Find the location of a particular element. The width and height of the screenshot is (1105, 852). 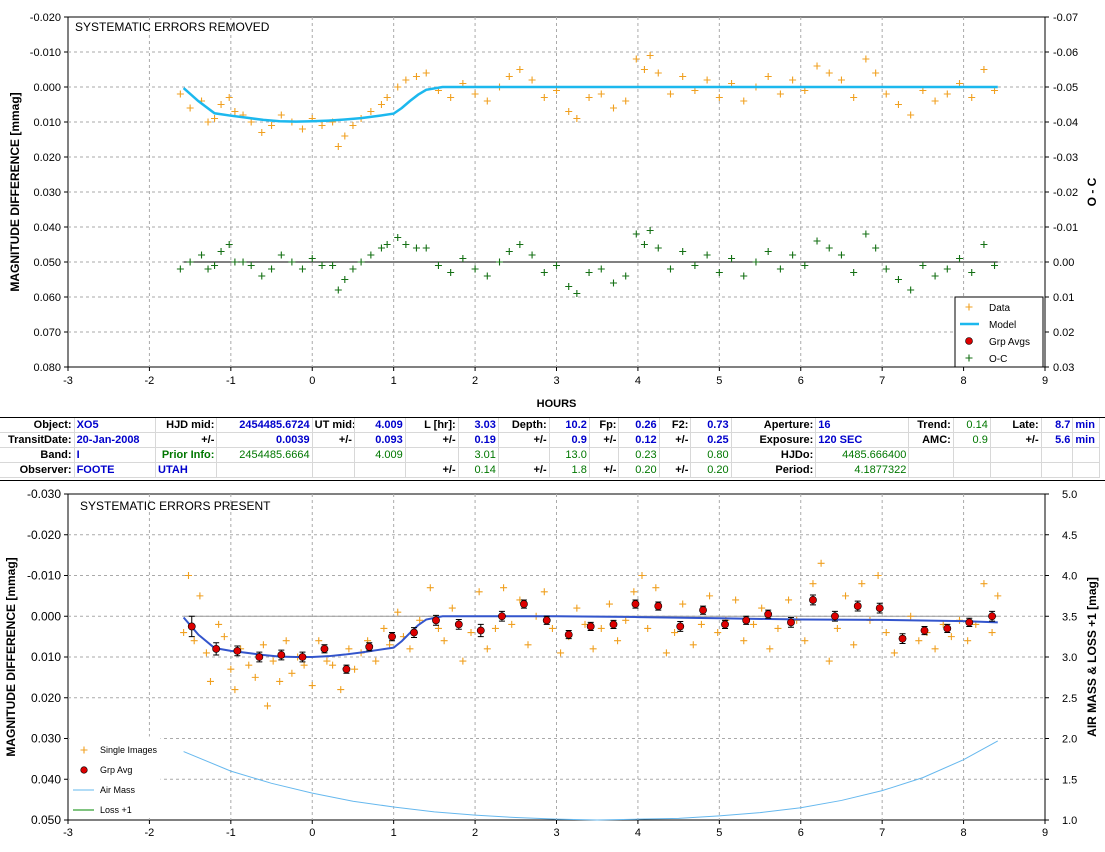

info-cell: 0.0039 is located at coordinates (264, 440).